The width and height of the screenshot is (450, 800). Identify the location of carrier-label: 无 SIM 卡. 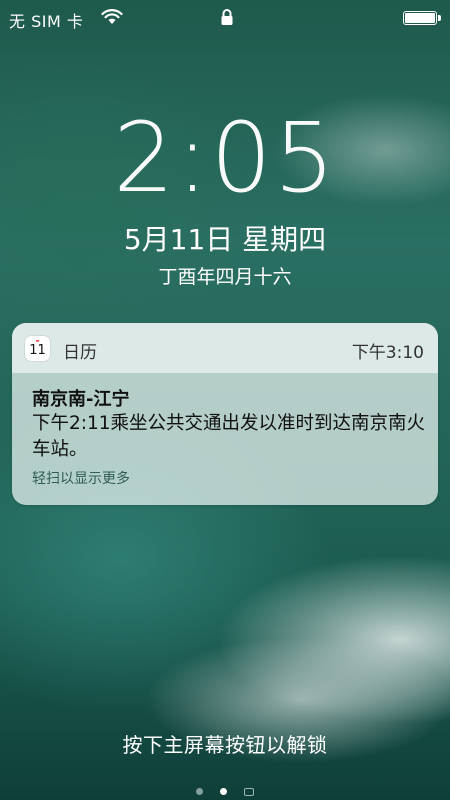
(46, 21).